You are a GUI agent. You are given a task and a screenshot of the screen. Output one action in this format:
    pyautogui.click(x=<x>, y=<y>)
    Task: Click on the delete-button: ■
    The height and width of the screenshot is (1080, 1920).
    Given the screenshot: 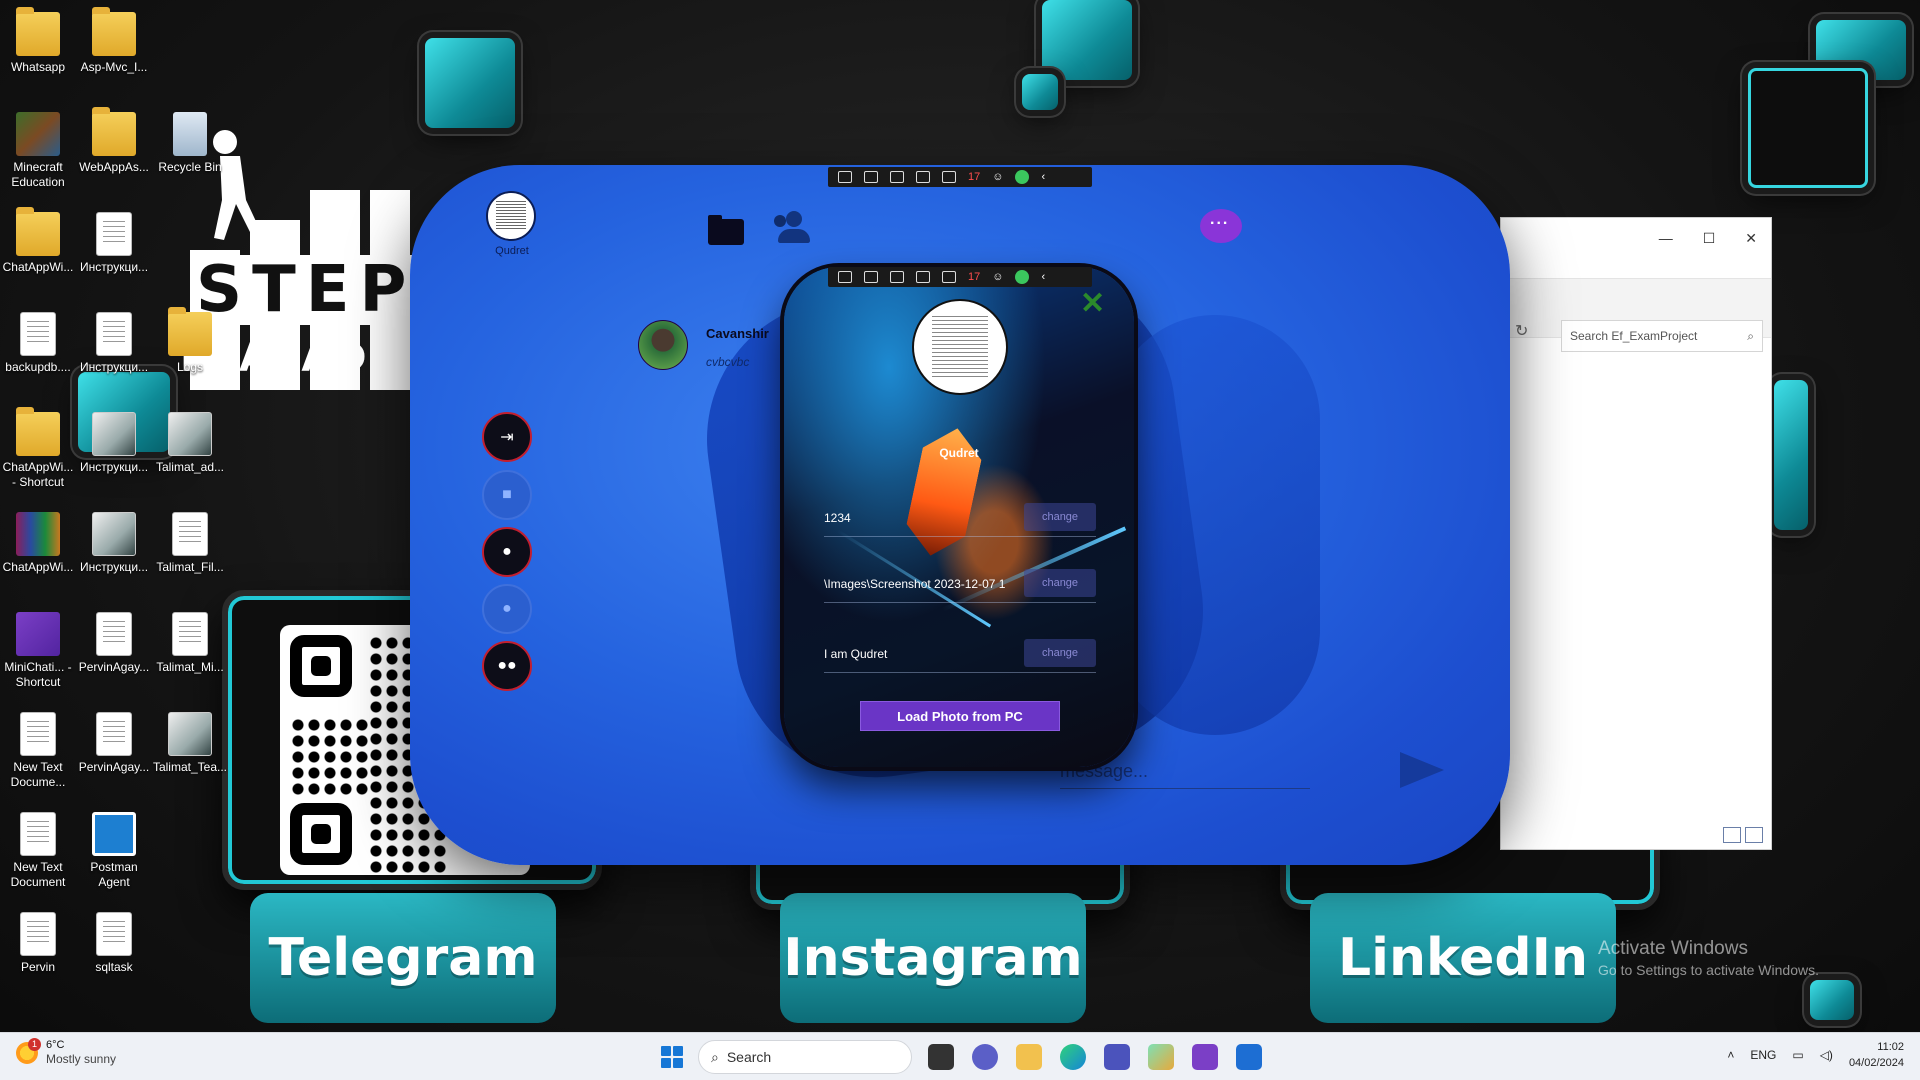 What is the action you would take?
    pyautogui.click(x=507, y=495)
    